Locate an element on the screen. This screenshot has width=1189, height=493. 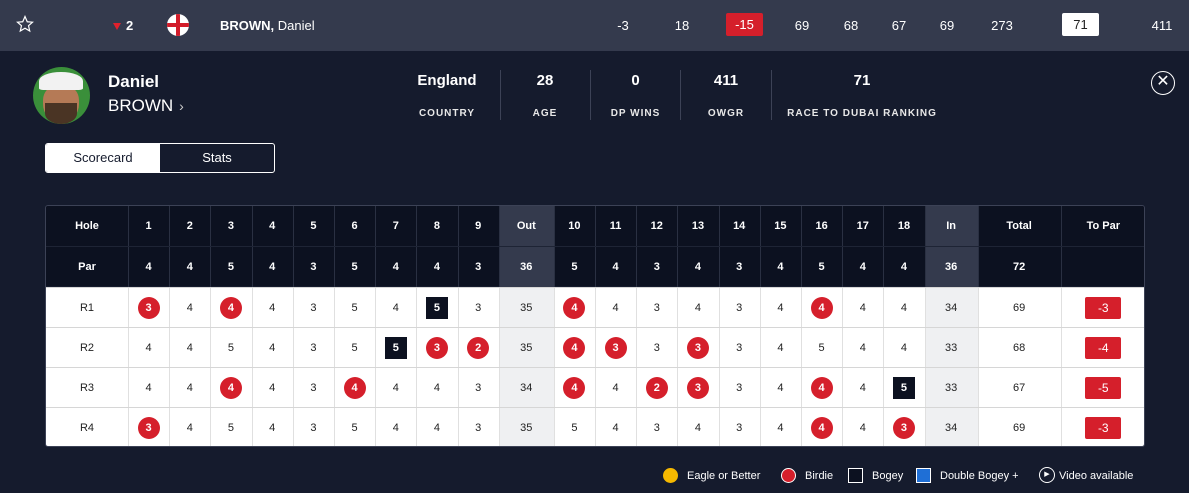
player-name: BROWN, Daniel is located at coordinates (267, 25).